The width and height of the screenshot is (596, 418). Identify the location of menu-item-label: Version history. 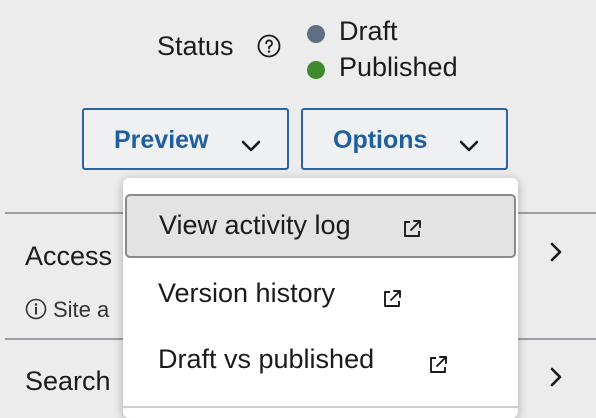
(247, 293).